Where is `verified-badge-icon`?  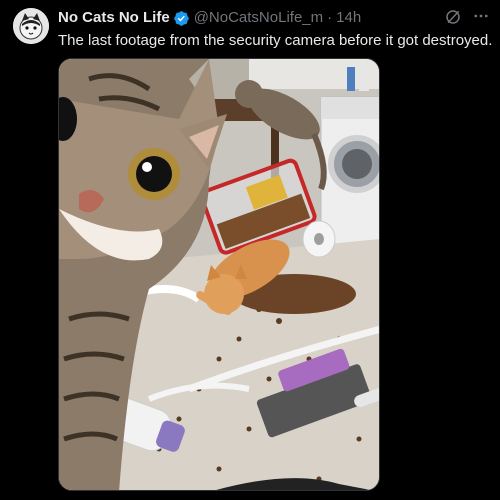 verified-badge-icon is located at coordinates (181, 18).